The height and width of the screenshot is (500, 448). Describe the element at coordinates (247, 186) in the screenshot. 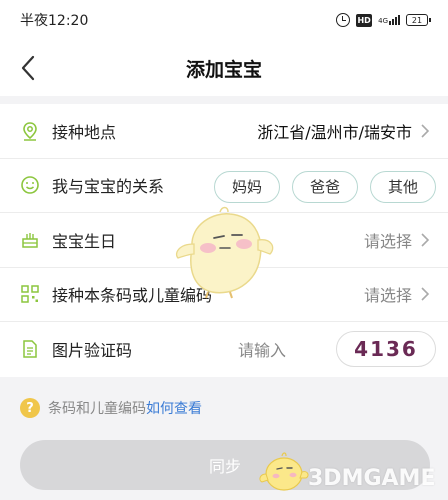

I see `relation-option-mom: 妈妈` at that location.